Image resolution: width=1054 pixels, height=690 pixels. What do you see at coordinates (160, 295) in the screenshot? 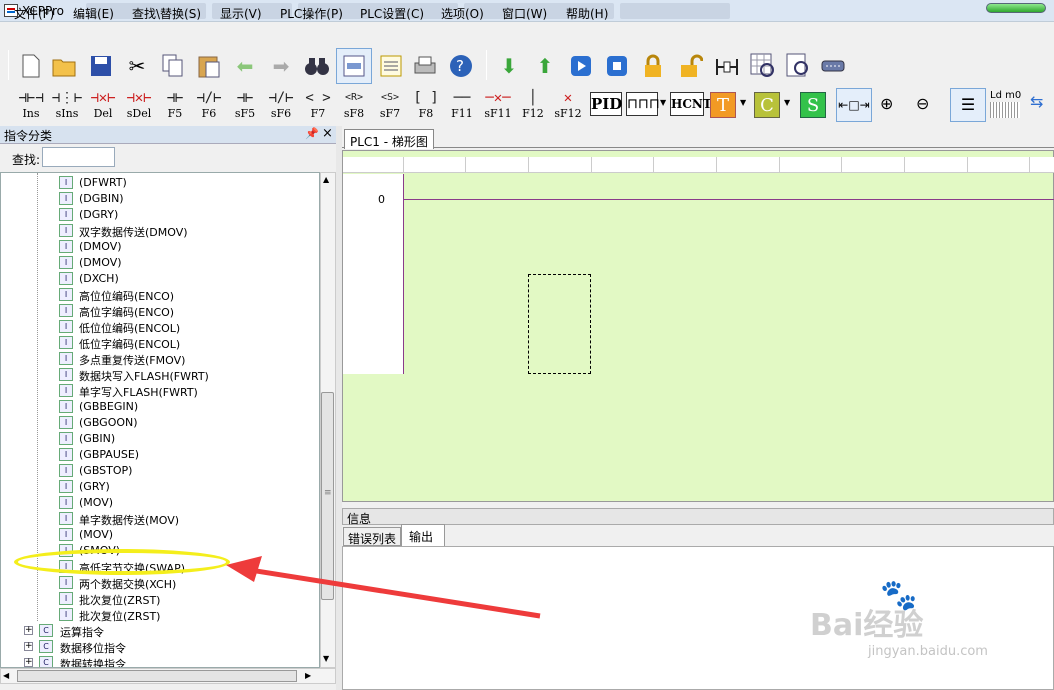
I see `tree-item: I 高位位编码(ENCO)` at bounding box center [160, 295].